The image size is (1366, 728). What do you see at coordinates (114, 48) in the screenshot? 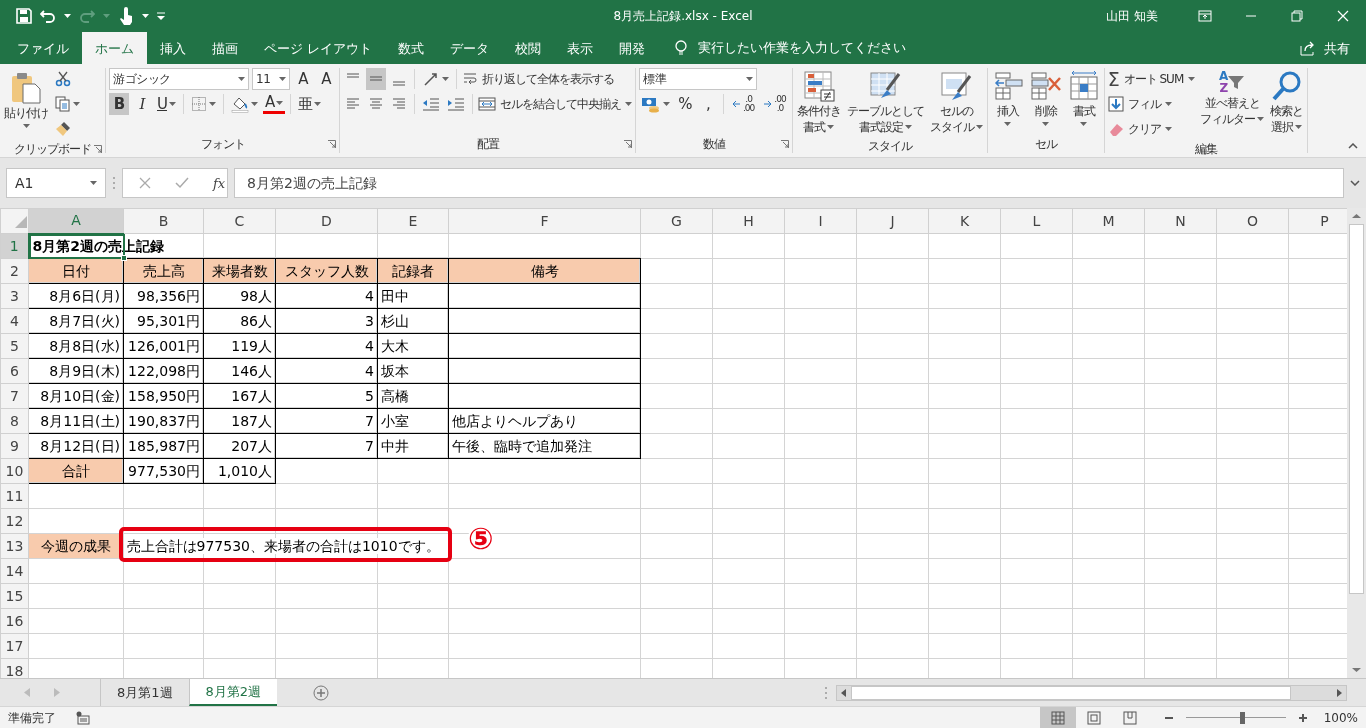
I see `ribbon-tab: ホーム` at bounding box center [114, 48].